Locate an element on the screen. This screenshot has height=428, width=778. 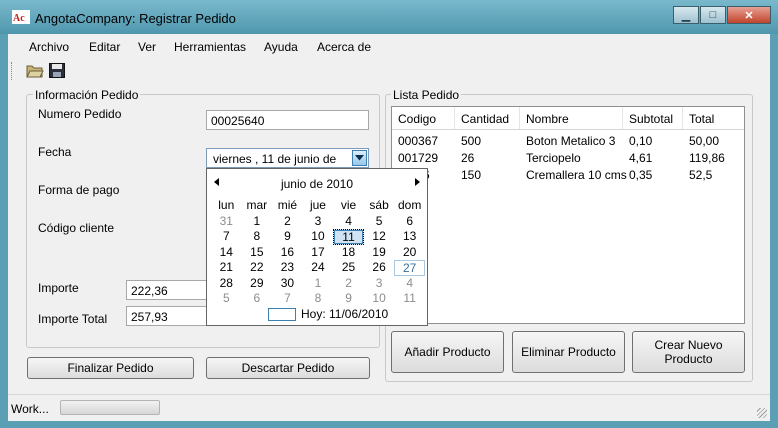
calendar-day: 21 is located at coordinates (226, 268).